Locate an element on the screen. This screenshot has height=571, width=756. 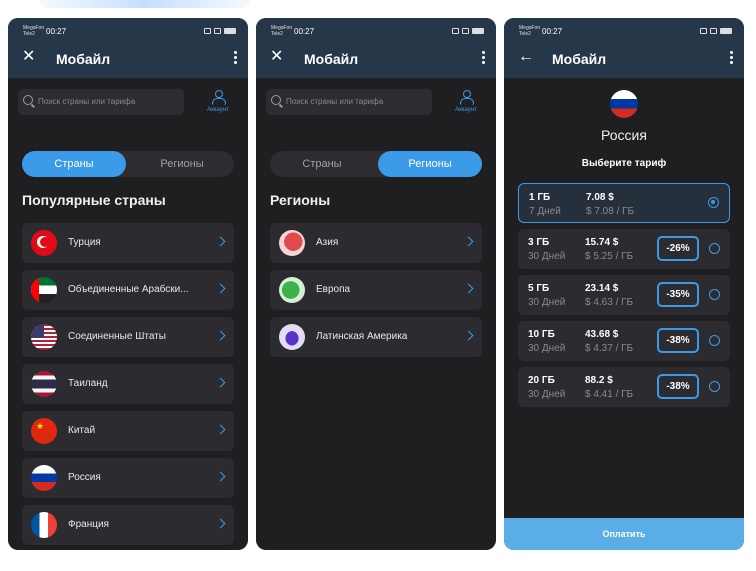
tariff-option: 1 ГБ 7 Дней 7.08 $ $ 7.08 / ГБ is located at coordinates (624, 203).